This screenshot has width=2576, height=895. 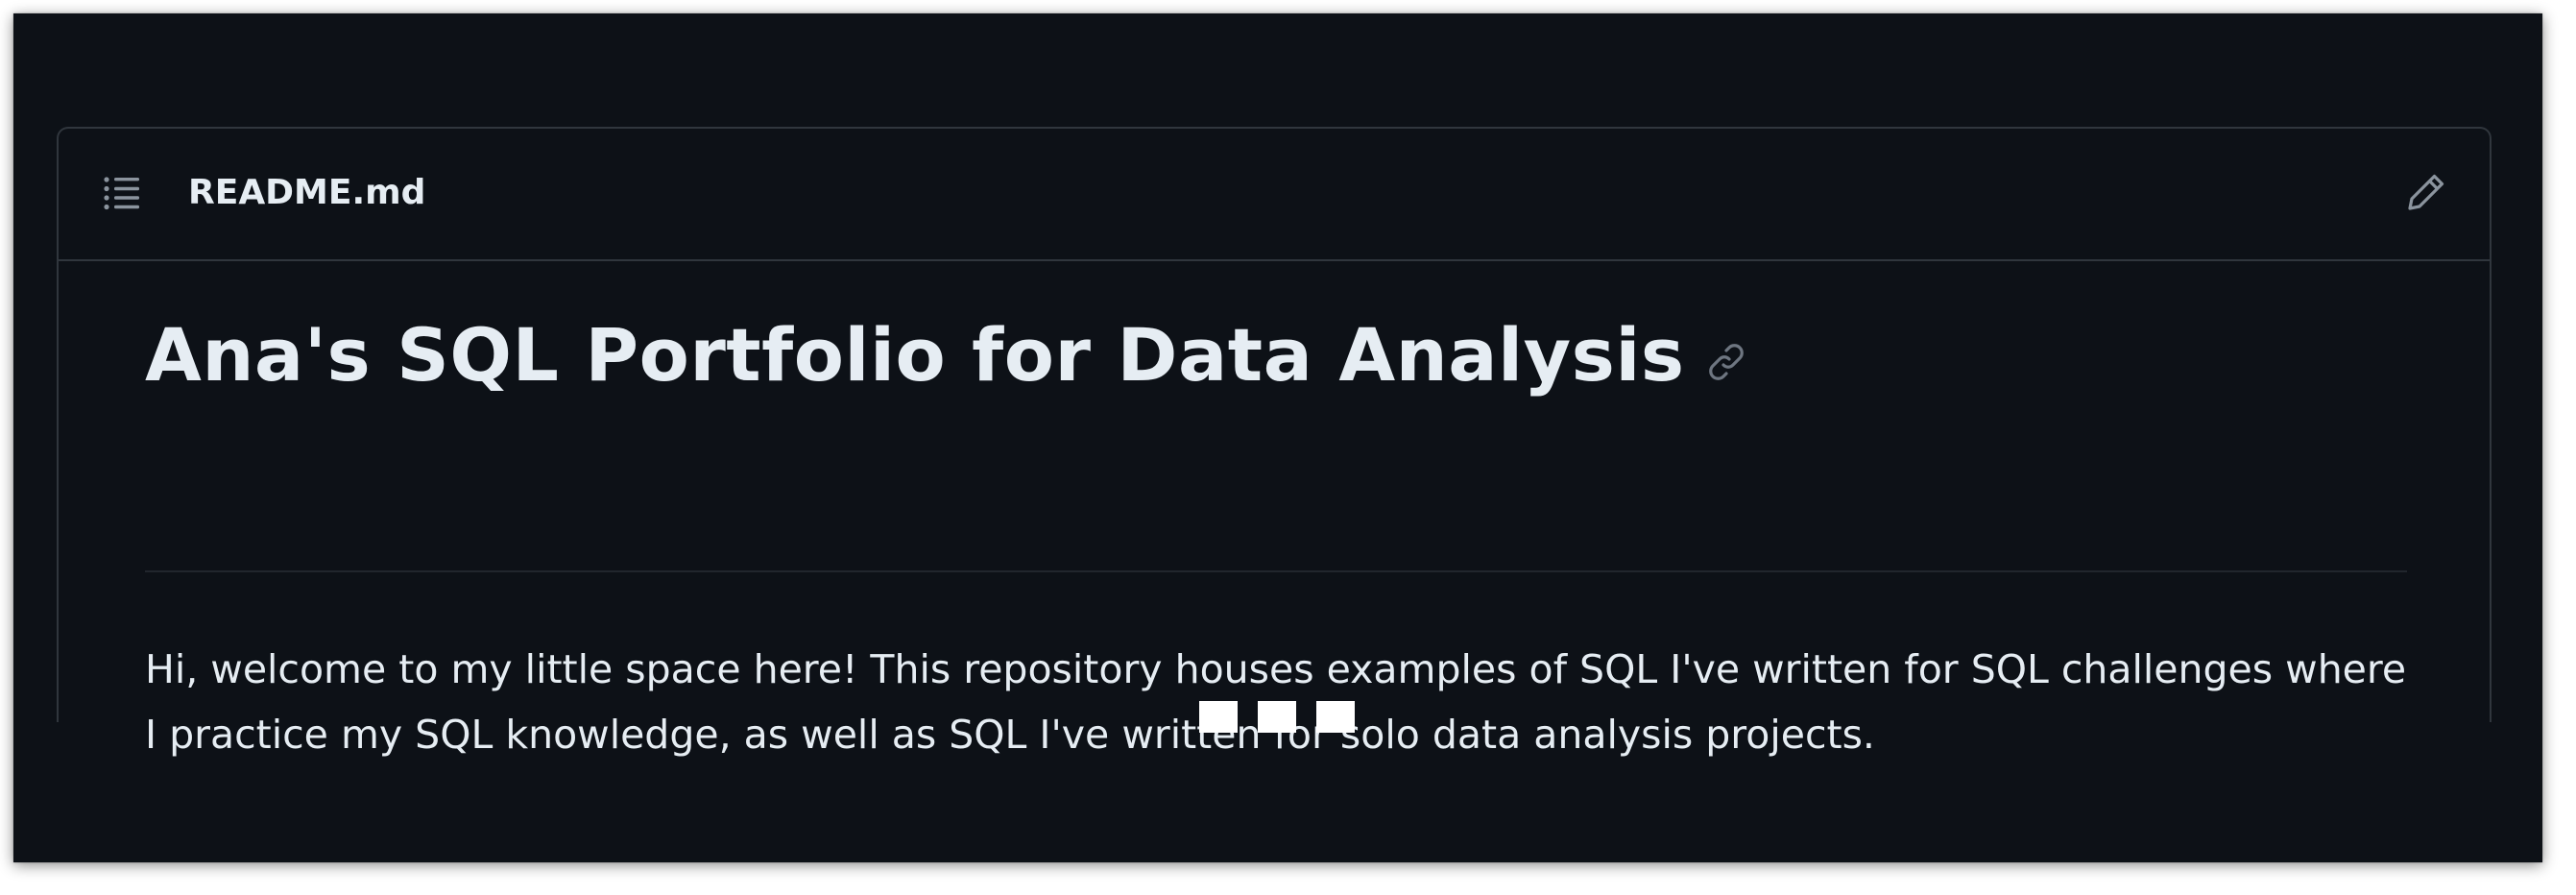 I want to click on readme-header: README.md, so click(x=1274, y=195).